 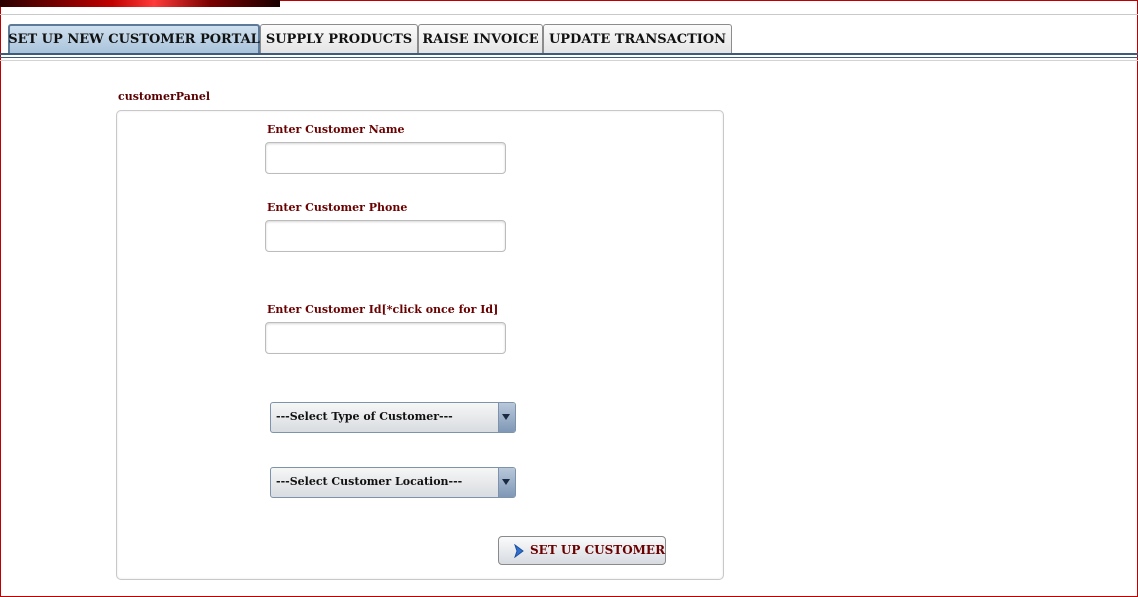 What do you see at coordinates (519, 551) in the screenshot?
I see `arrow-right-icon` at bounding box center [519, 551].